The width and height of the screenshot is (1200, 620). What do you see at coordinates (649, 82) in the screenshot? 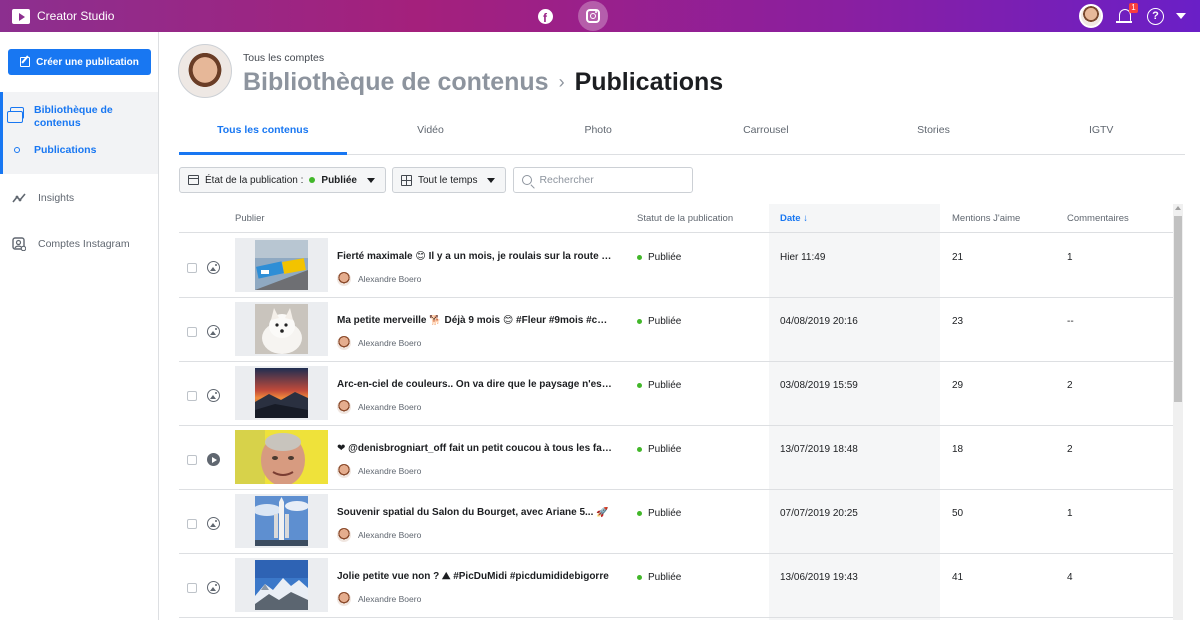
I see `page-title: Publications` at bounding box center [649, 82].